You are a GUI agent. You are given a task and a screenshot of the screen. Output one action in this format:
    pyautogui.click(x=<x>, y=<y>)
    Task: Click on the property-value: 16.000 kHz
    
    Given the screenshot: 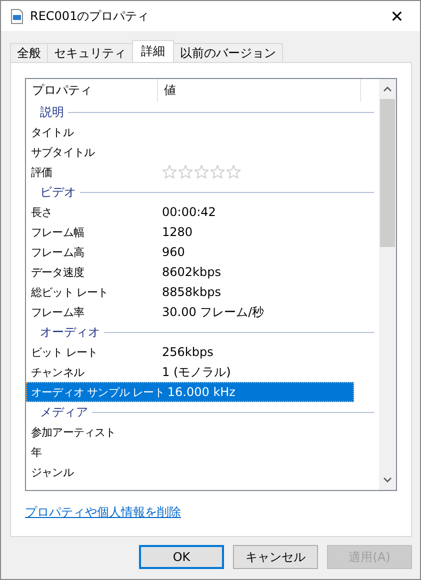 What is the action you would take?
    pyautogui.click(x=201, y=392)
    